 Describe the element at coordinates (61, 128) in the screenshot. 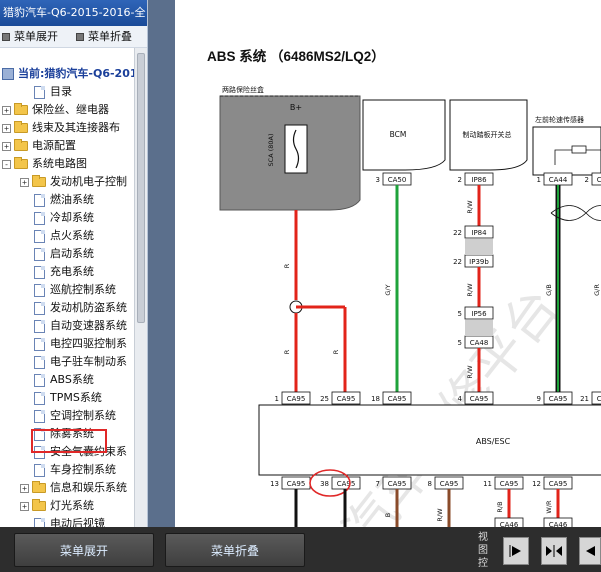

I see `tree-folder-item: + 线束及其连接器布` at that location.